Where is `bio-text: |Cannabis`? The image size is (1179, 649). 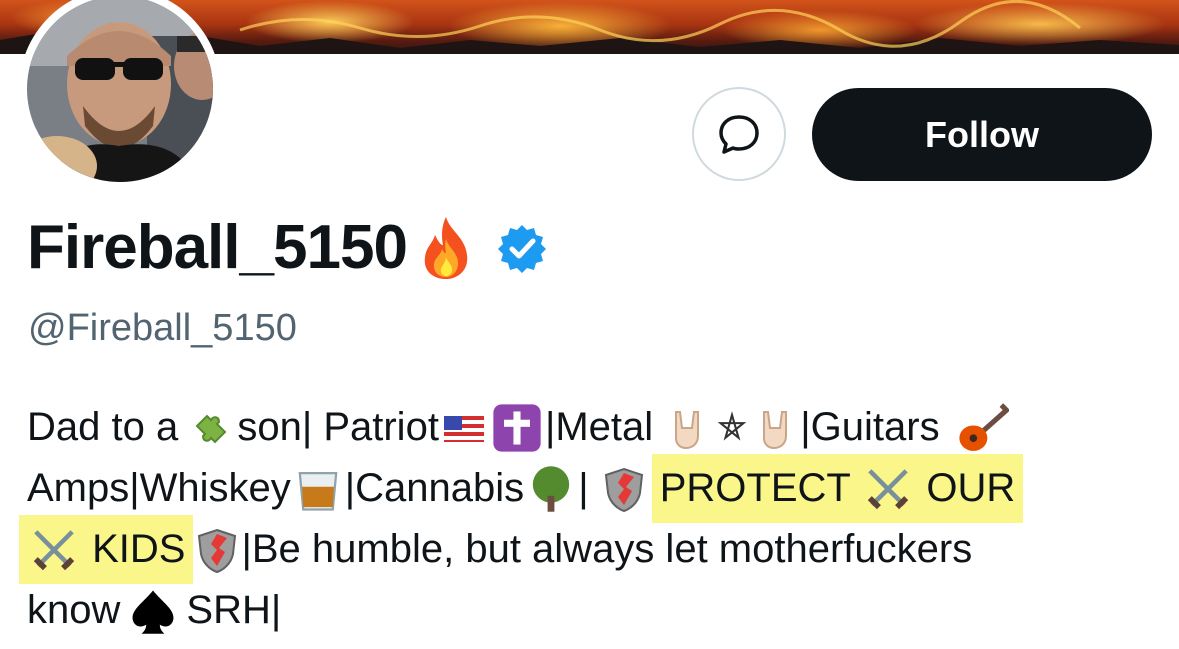
bio-text: |Cannabis is located at coordinates (434, 488).